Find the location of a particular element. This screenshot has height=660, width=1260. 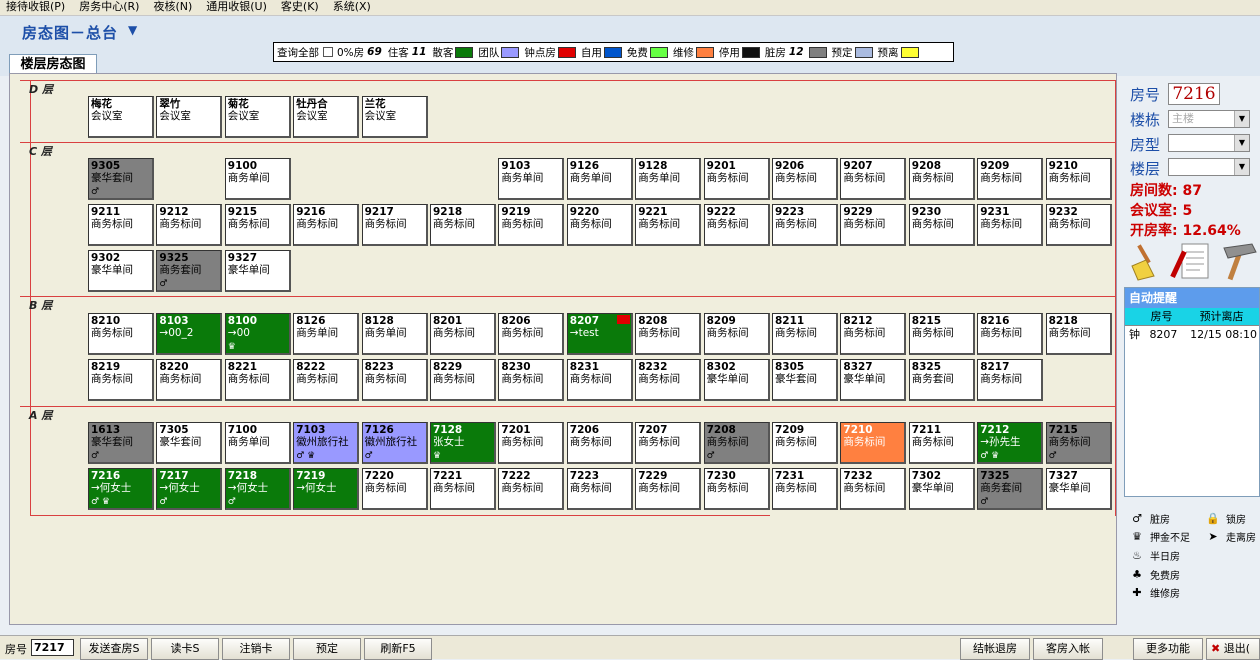

room-card: 7222 商务标间 is located at coordinates (531, 489).